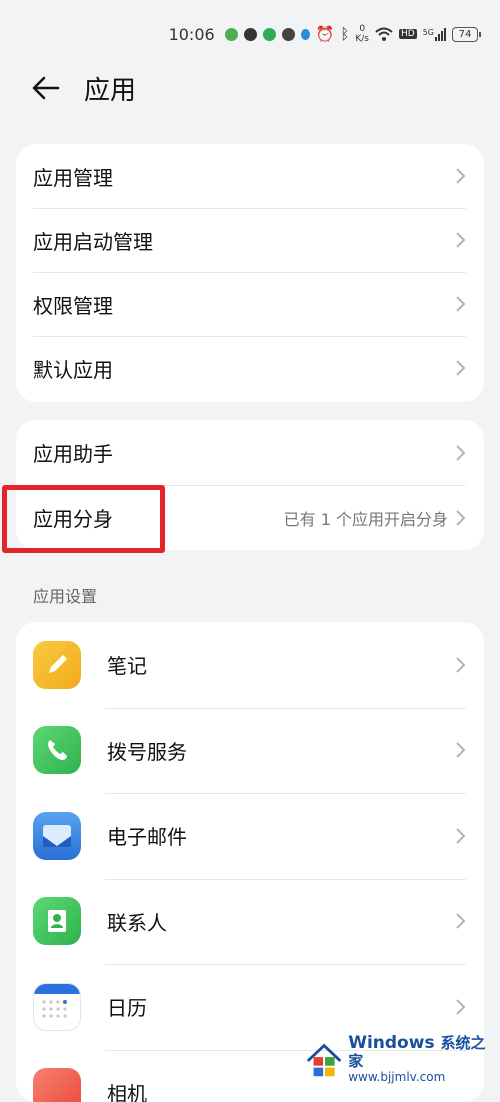  What do you see at coordinates (408, 34) in the screenshot?
I see `hd-badge: HD` at bounding box center [408, 34].